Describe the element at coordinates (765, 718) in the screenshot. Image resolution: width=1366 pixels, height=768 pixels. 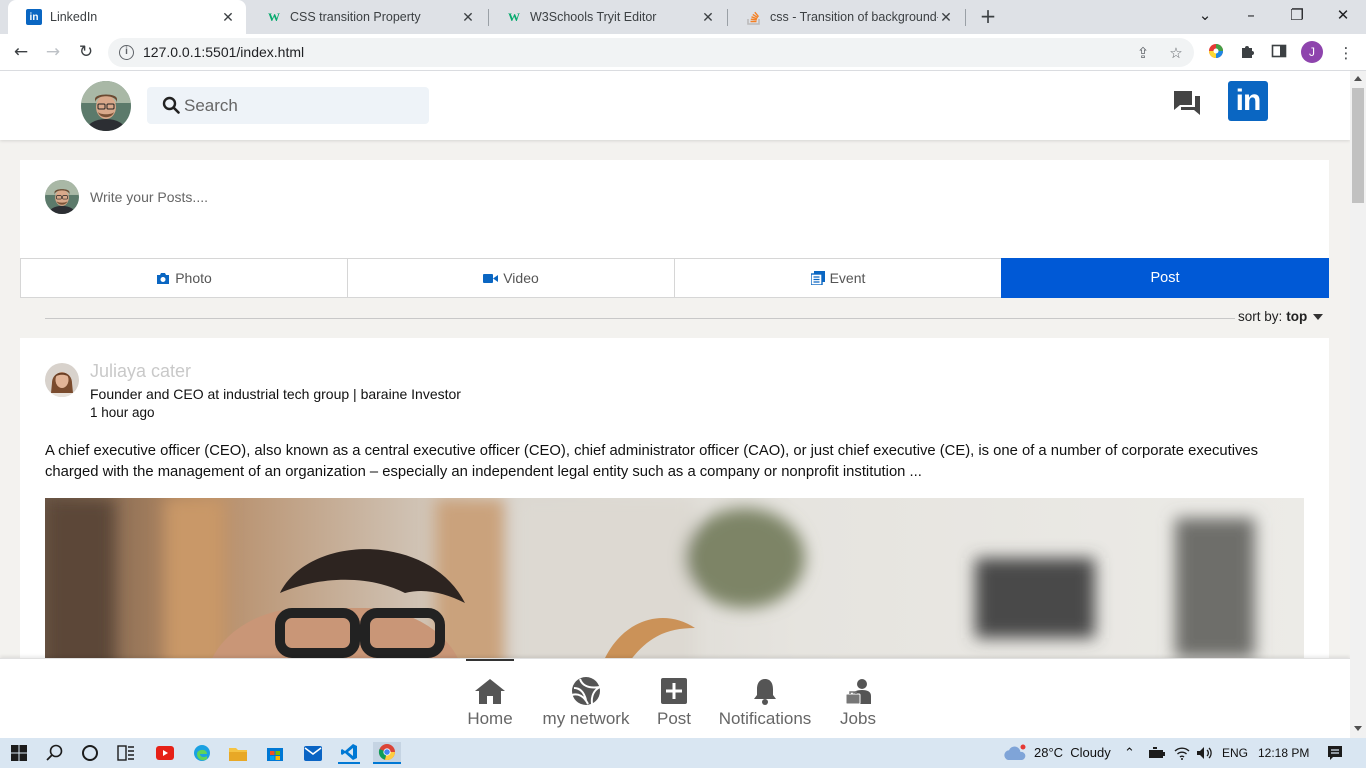
I see `nav-label: Notifications` at that location.